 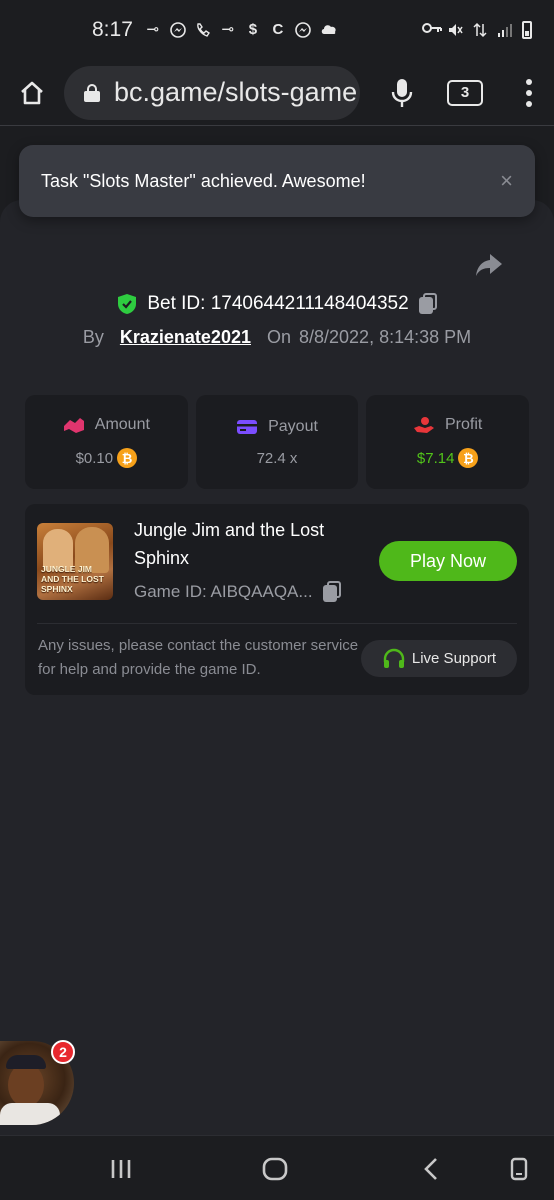 I want to click on game-title: Jungle Jim and the Lost Sphinx, so click(x=254, y=544).